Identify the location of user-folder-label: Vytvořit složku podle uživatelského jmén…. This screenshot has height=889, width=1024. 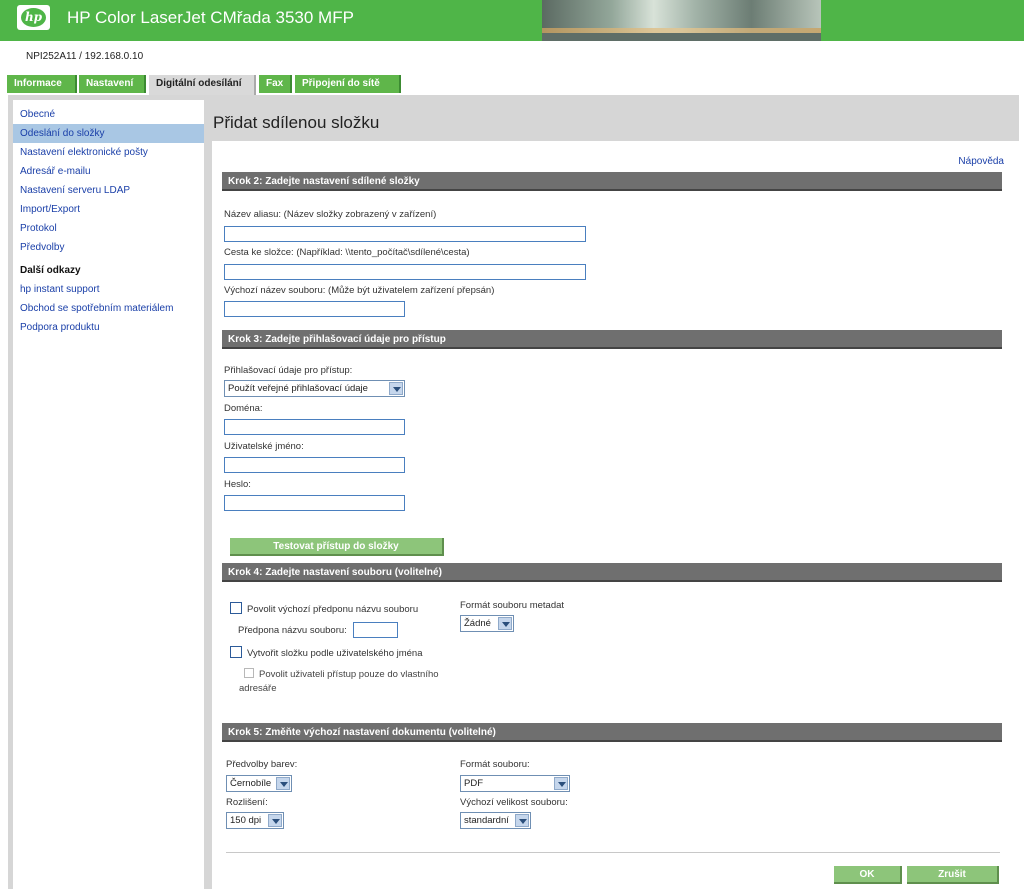
(335, 653).